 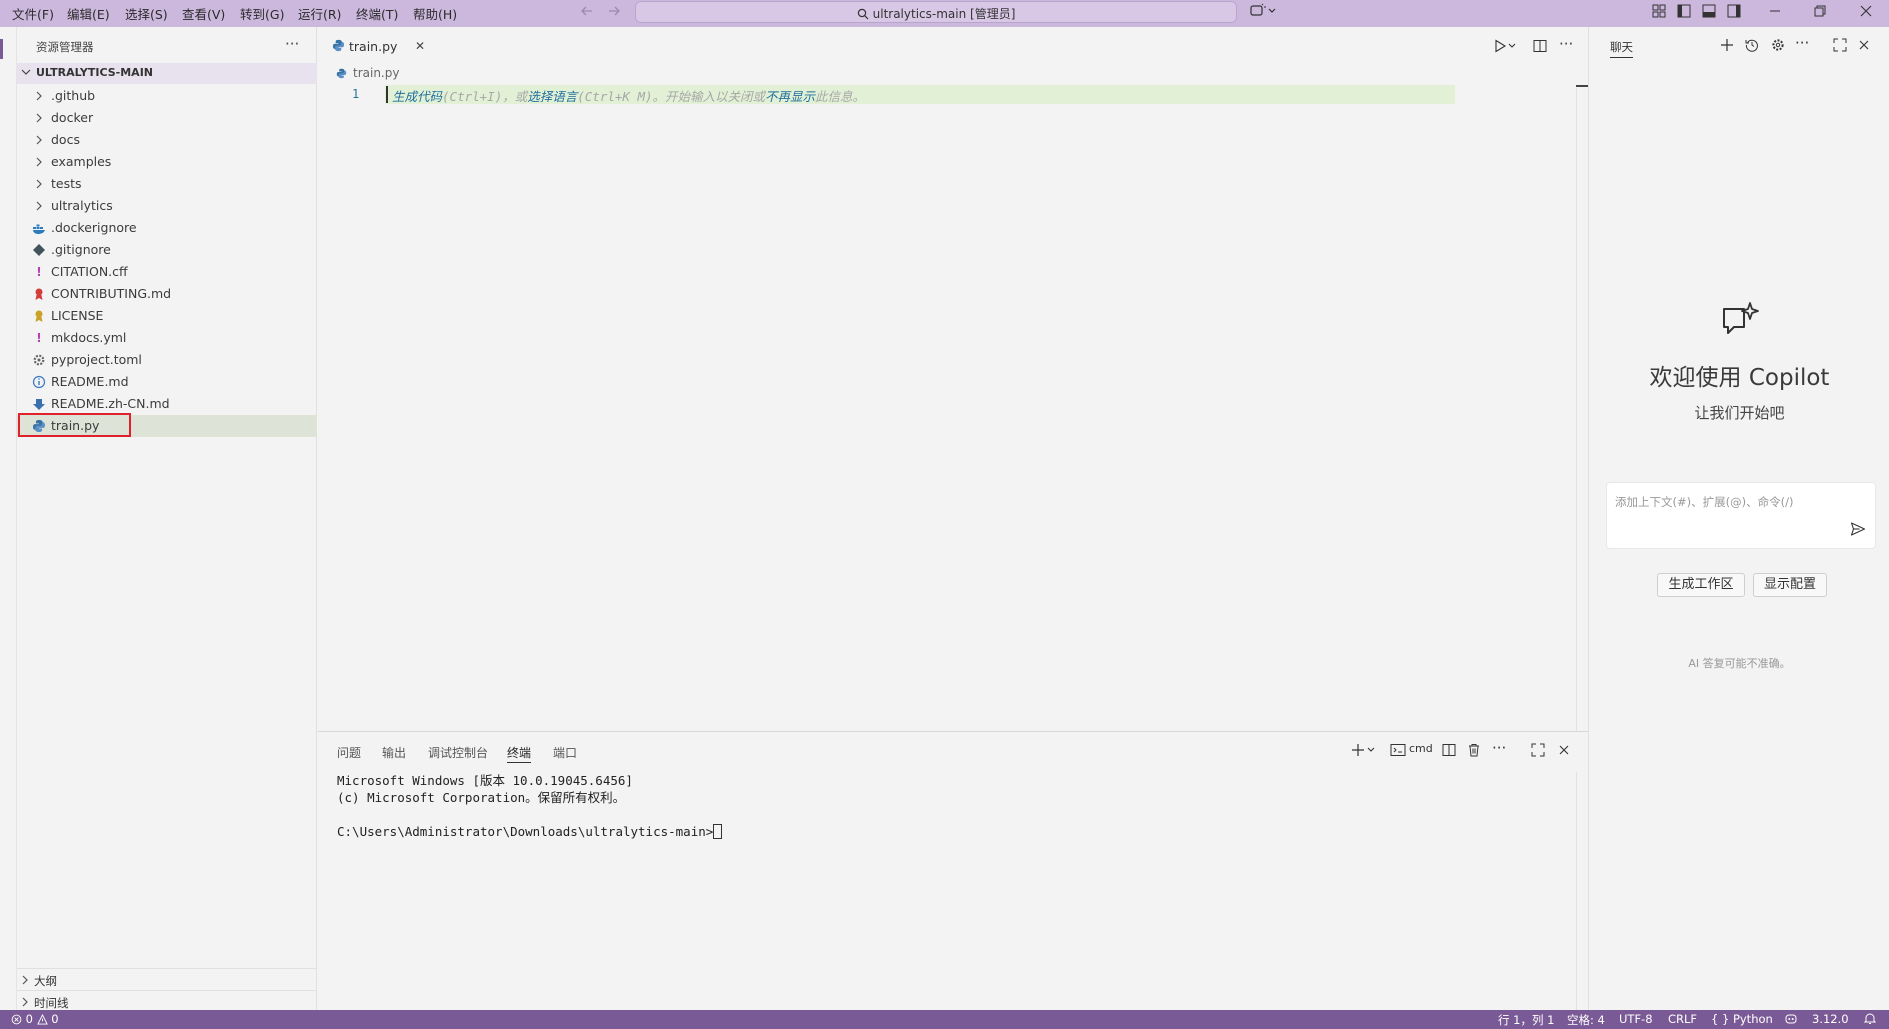 What do you see at coordinates (146, 13) in the screenshot?
I see `menu-selection: 选择(S)` at bounding box center [146, 13].